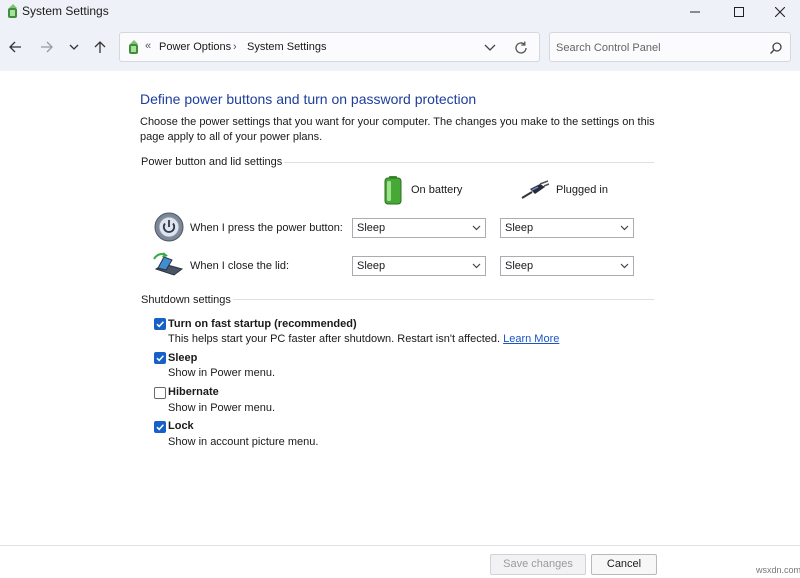 Image resolution: width=800 pixels, height=578 pixels. What do you see at coordinates (148, 46) in the screenshot?
I see `breadcrumb-overflow: «` at bounding box center [148, 46].